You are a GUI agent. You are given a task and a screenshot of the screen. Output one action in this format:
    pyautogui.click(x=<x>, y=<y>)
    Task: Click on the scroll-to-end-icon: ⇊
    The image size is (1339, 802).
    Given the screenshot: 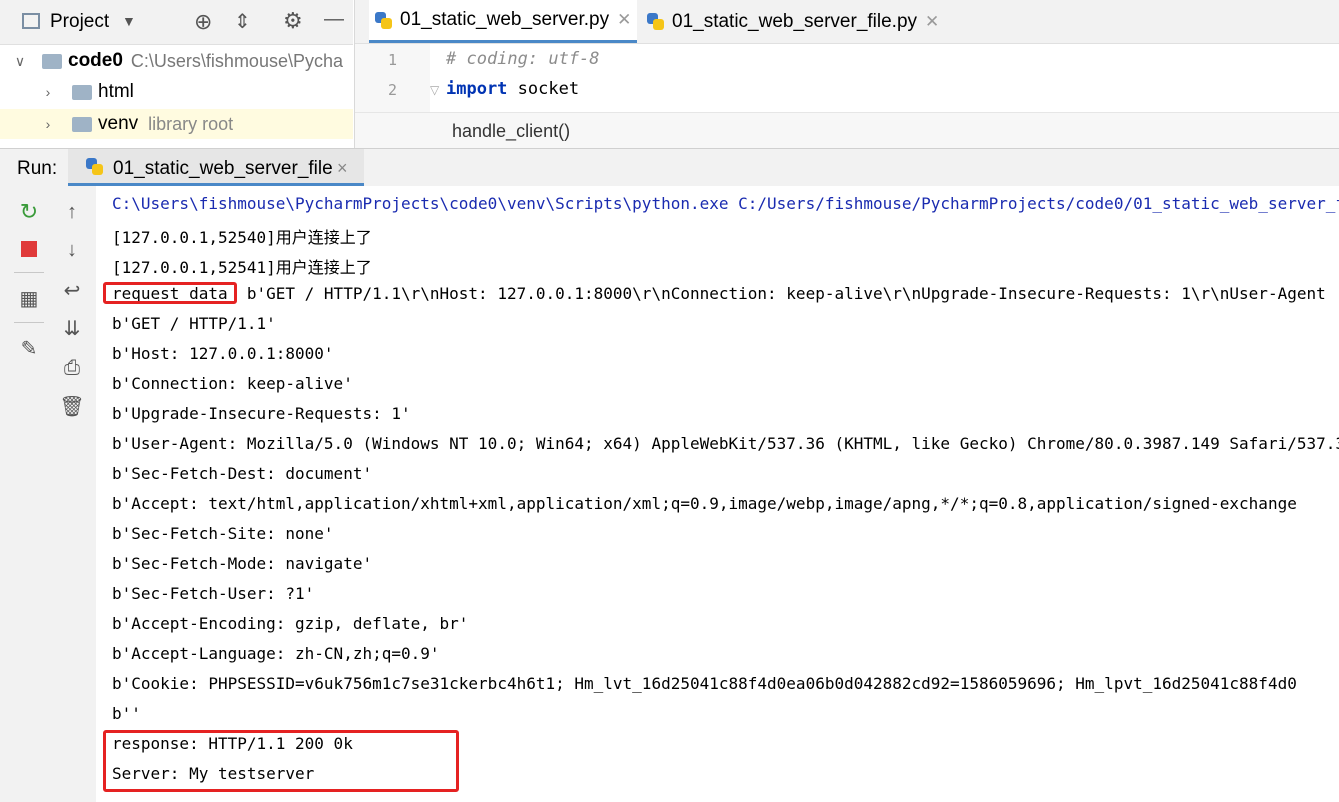 What is the action you would take?
    pyautogui.click(x=72, y=328)
    